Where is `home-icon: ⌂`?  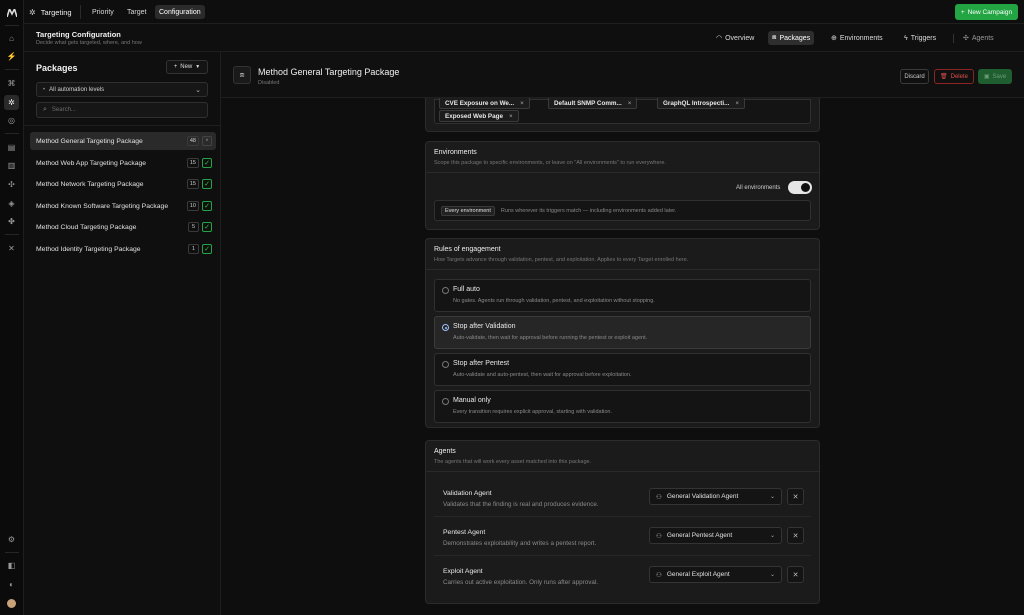
home-icon: ⌂ is located at coordinates (11, 38).